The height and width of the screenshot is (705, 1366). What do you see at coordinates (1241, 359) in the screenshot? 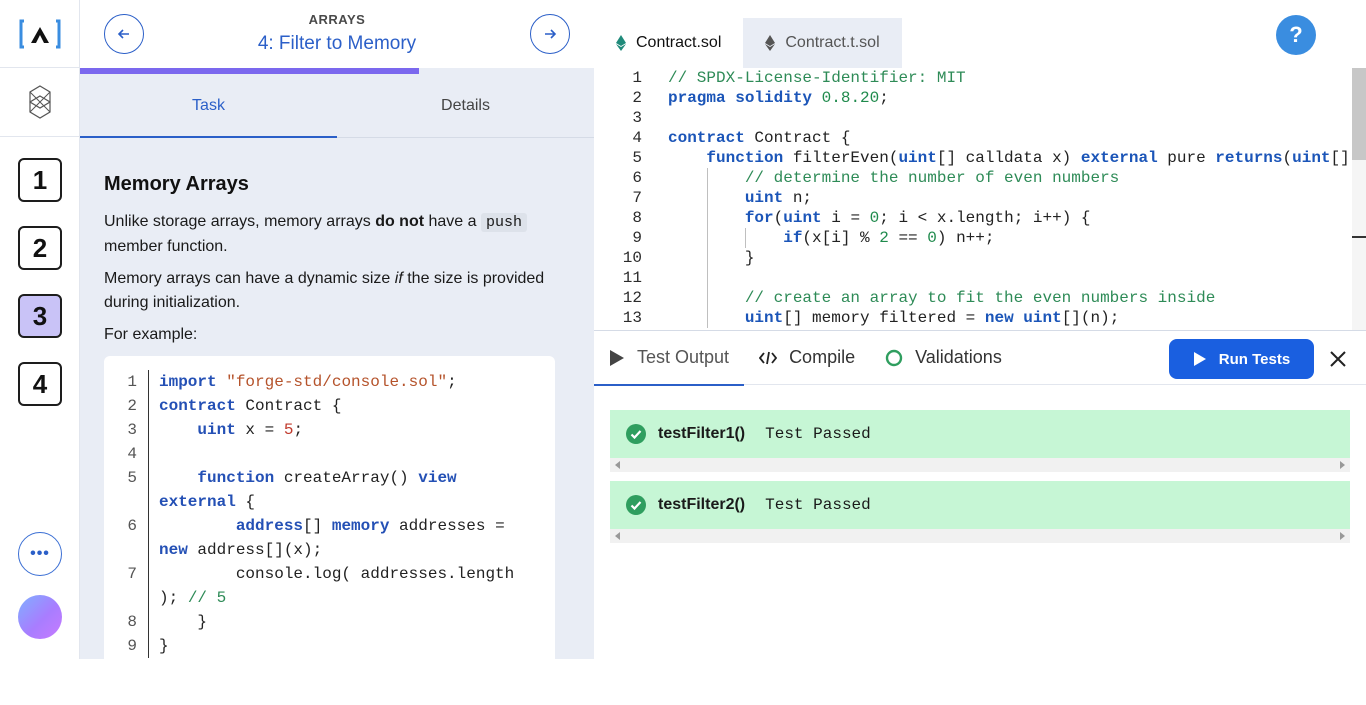
I see `run-tests-button: Run Tests` at bounding box center [1241, 359].